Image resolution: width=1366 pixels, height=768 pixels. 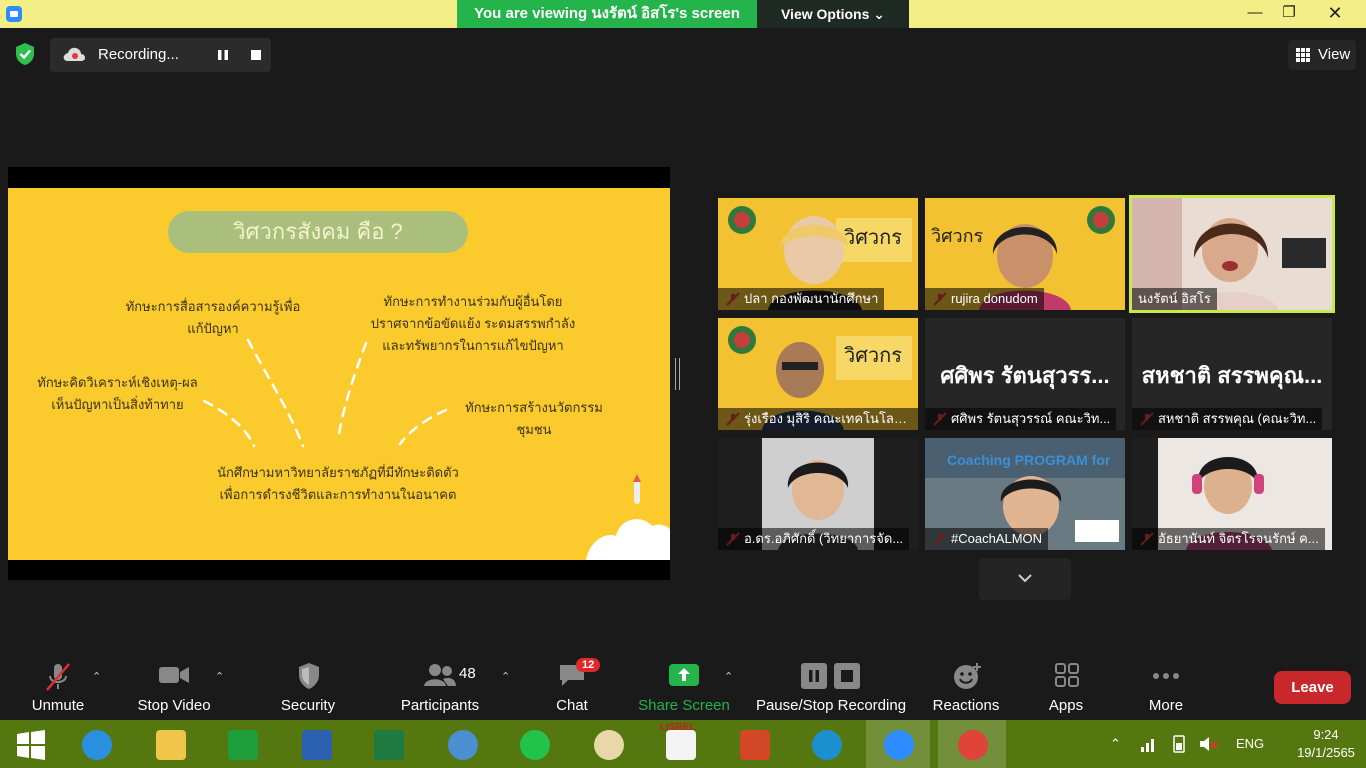 What do you see at coordinates (1232, 254) in the screenshot?
I see `active-speaker-tile: นงรัตน์ อิสโร` at bounding box center [1232, 254].